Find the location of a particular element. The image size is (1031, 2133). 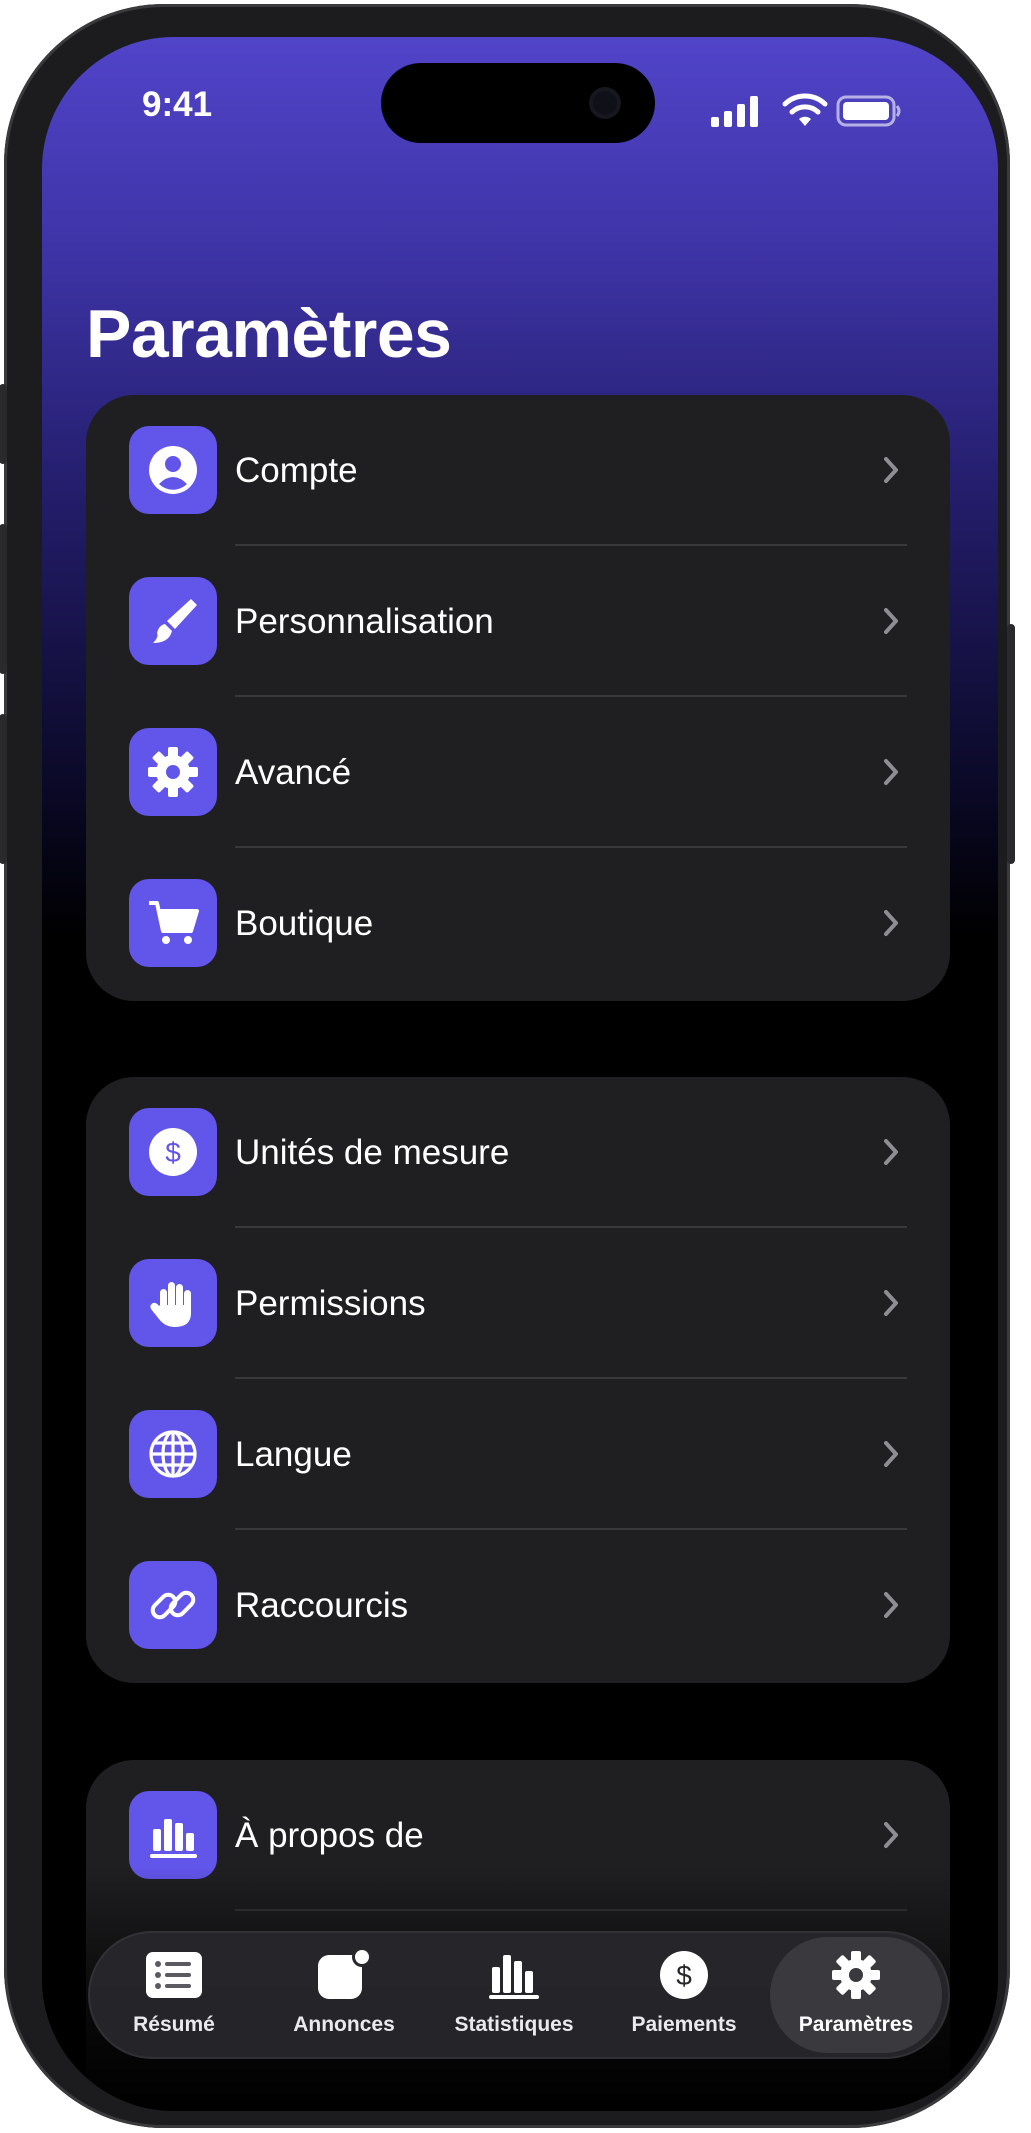

wifi-icon is located at coordinates (805, 109).